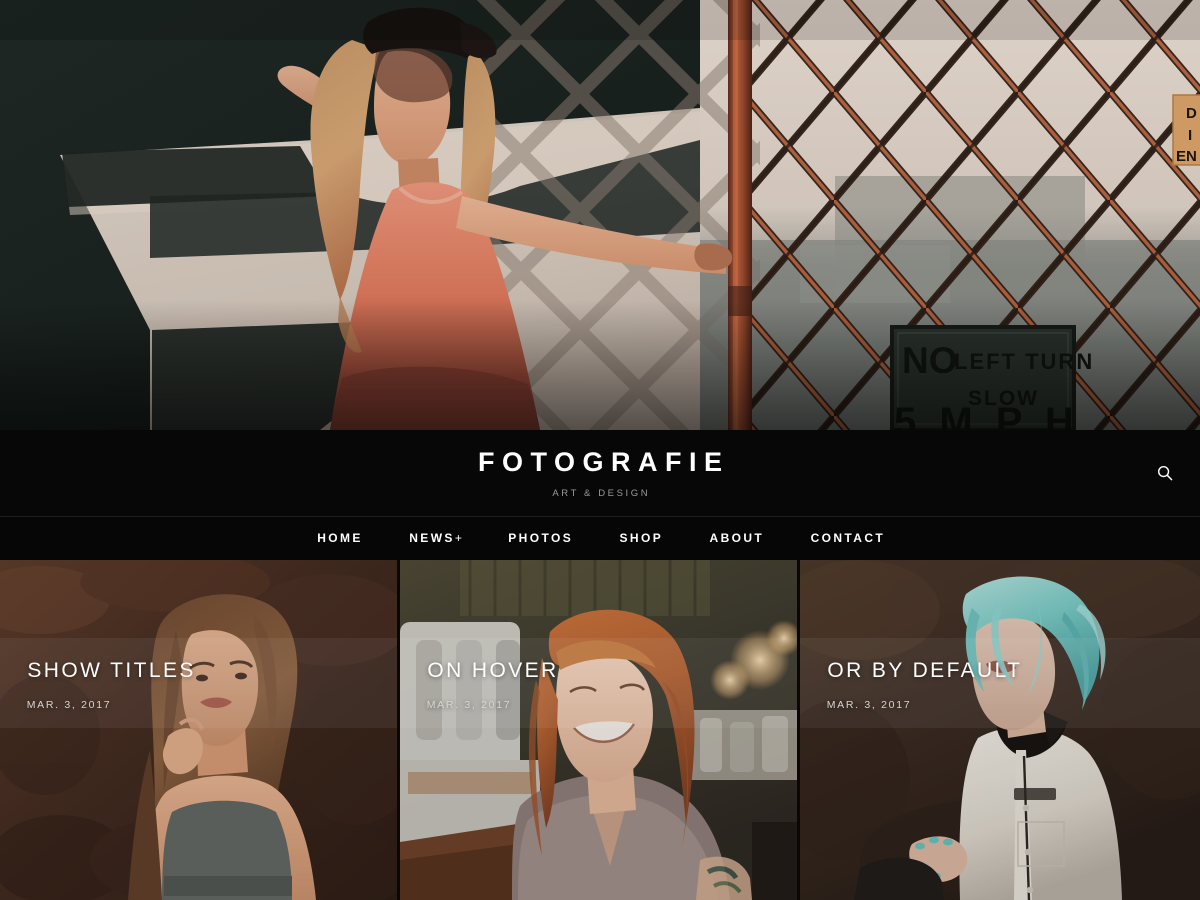  I want to click on post-meta-3: OR BY DEFAULT MAR. 3, 2017, so click(923, 685).